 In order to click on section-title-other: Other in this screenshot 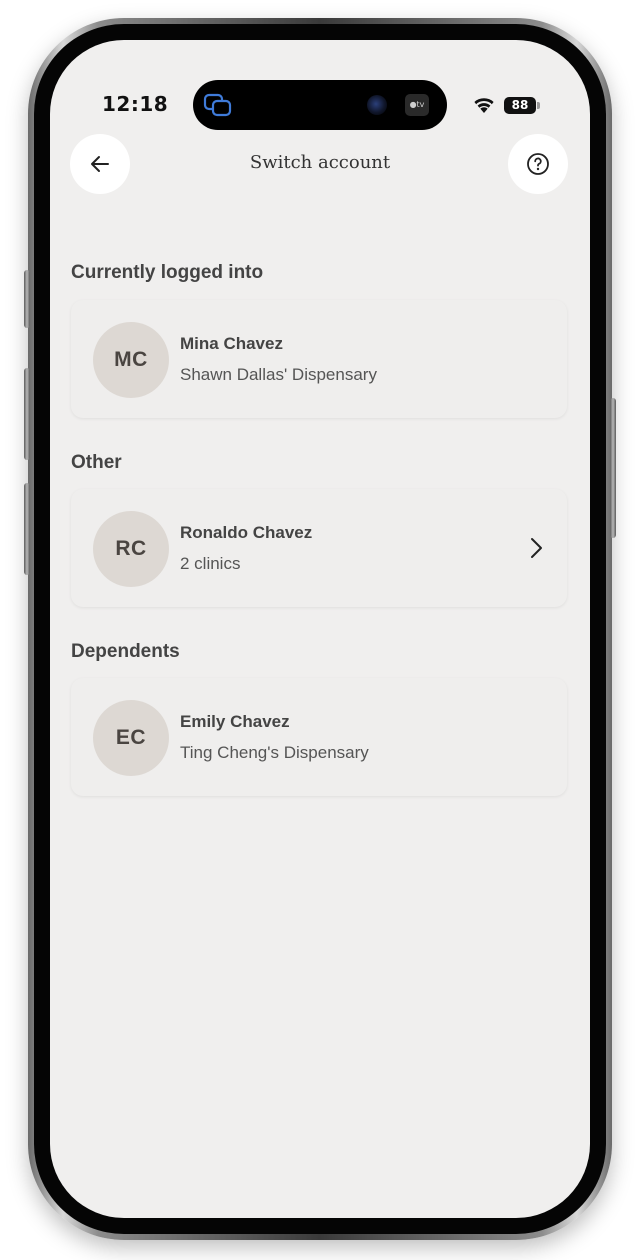, I will do `click(96, 462)`.